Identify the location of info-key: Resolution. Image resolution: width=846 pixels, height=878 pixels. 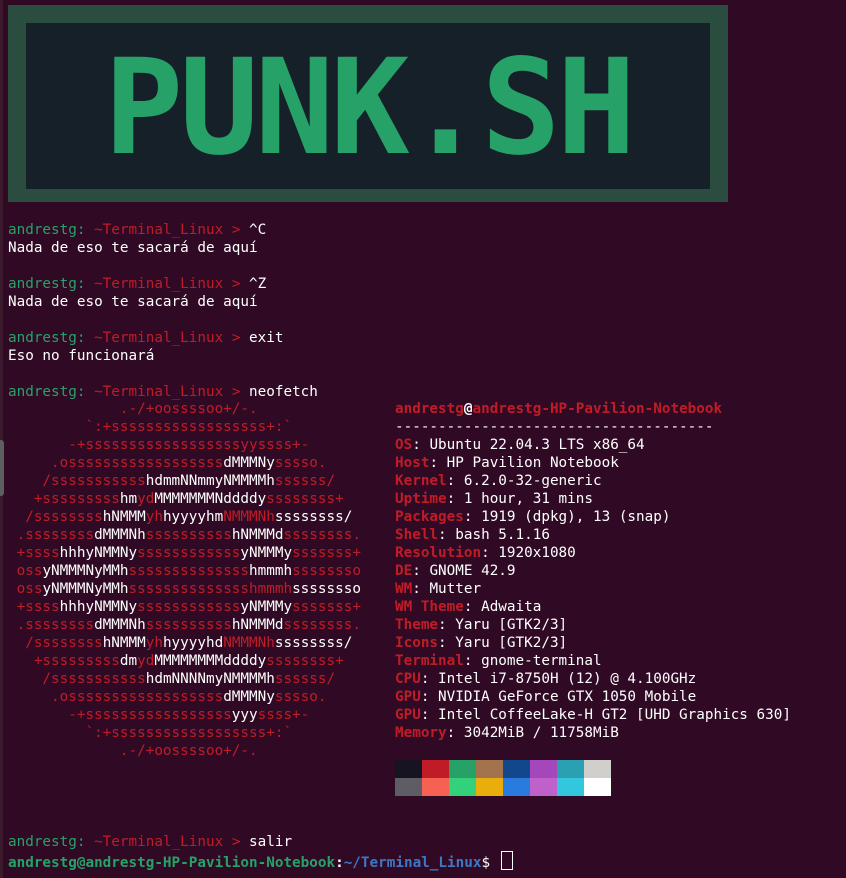
(438, 553).